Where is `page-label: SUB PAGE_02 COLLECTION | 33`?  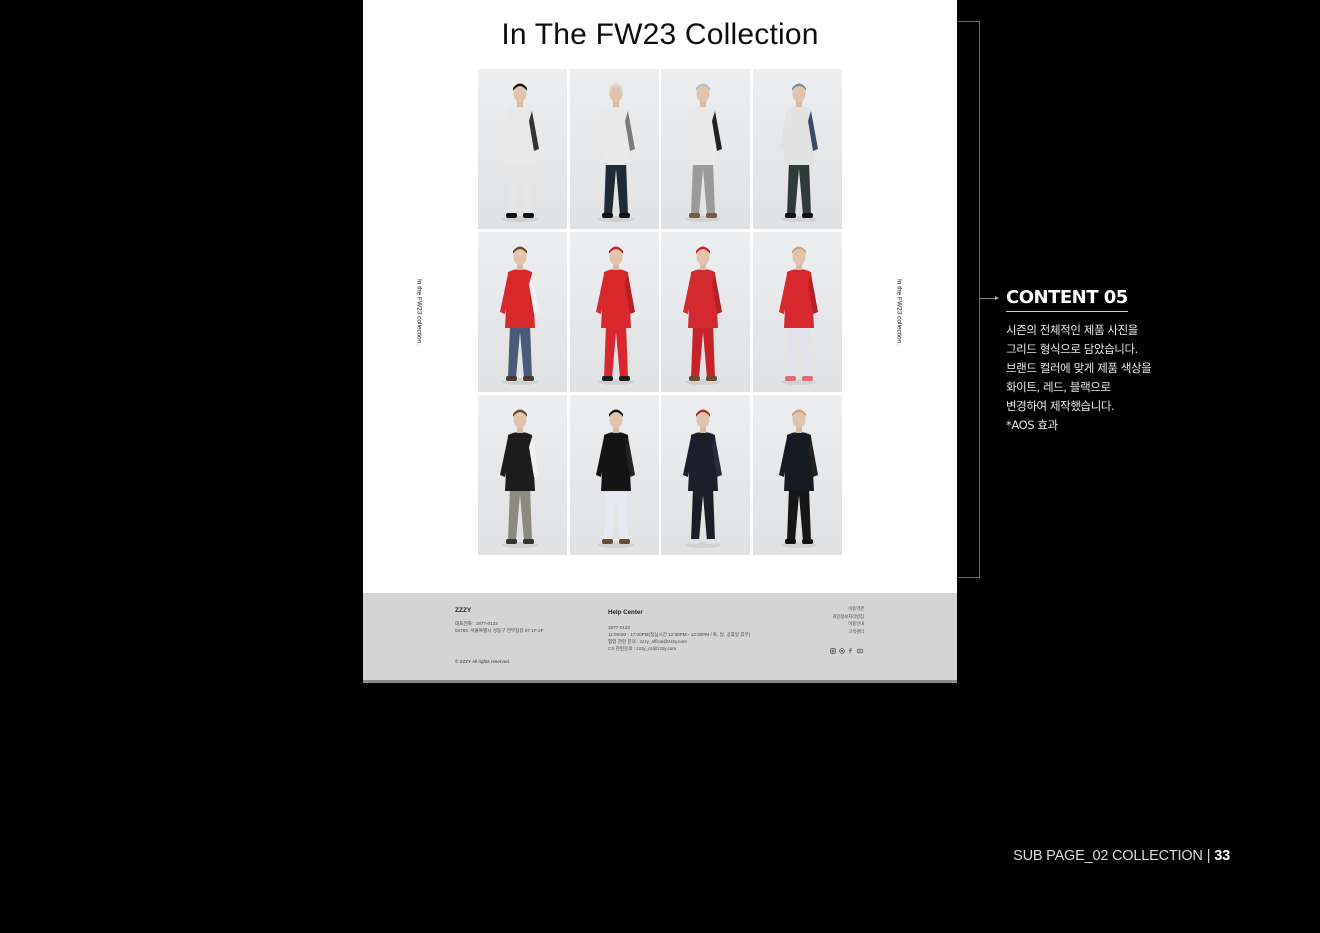
page-label: SUB PAGE_02 COLLECTION | 33 is located at coordinates (1121, 856).